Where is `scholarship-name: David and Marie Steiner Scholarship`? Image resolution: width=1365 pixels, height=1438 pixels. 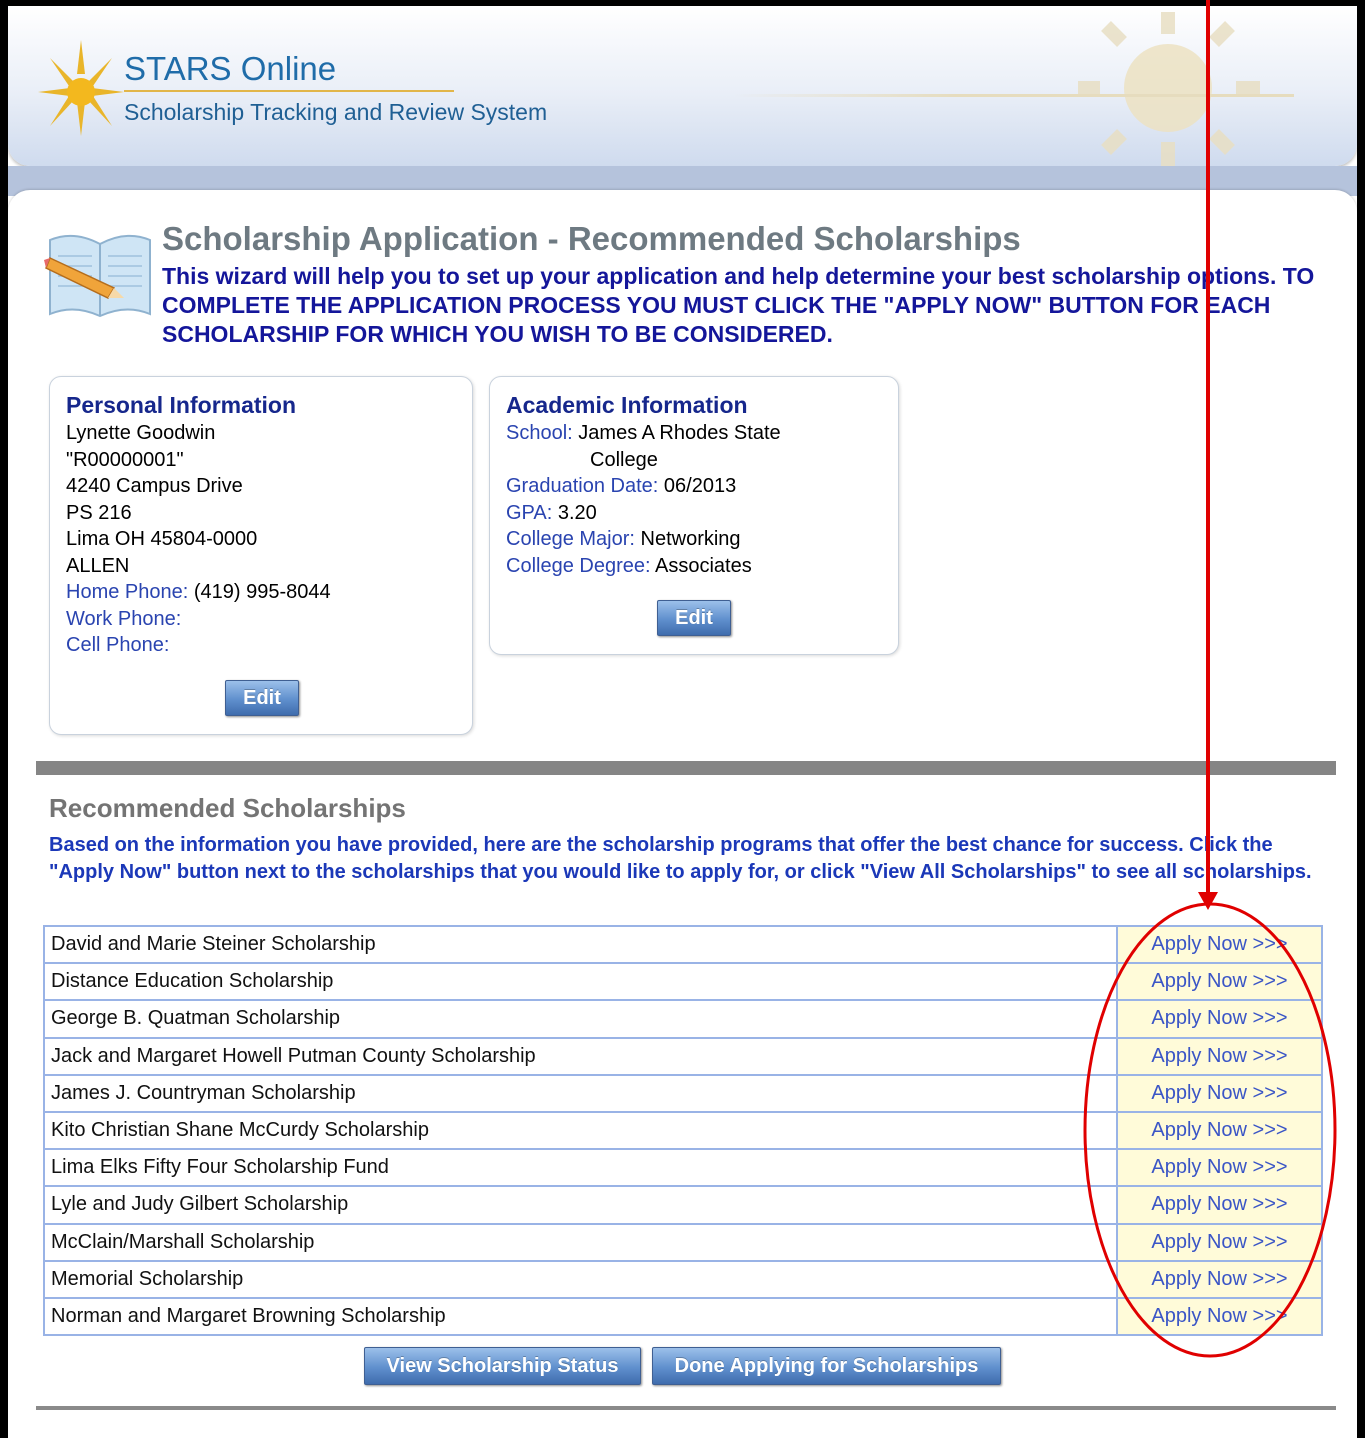 scholarship-name: David and Marie Steiner Scholarship is located at coordinates (580, 944).